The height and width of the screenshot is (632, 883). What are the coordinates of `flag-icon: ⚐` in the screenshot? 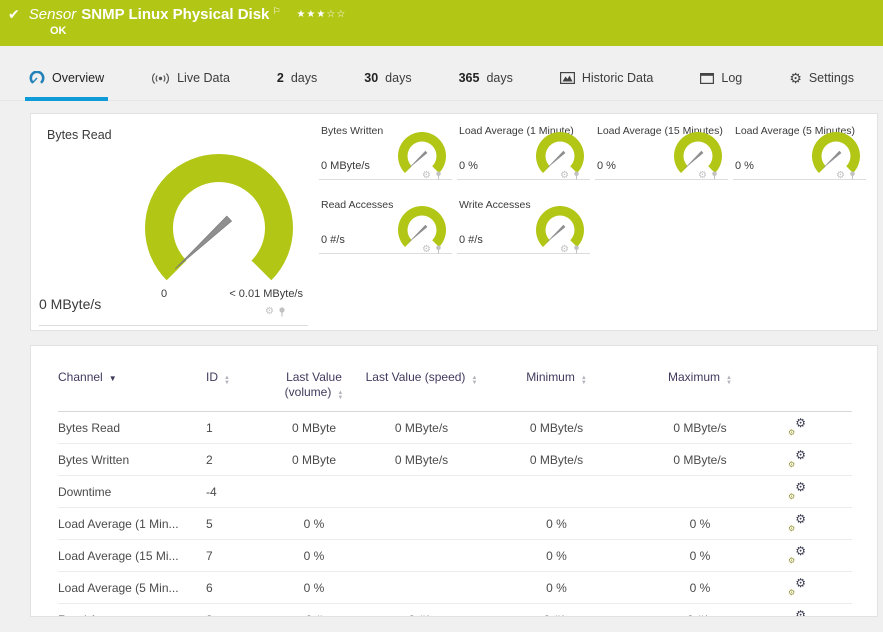 It's located at (276, 11).